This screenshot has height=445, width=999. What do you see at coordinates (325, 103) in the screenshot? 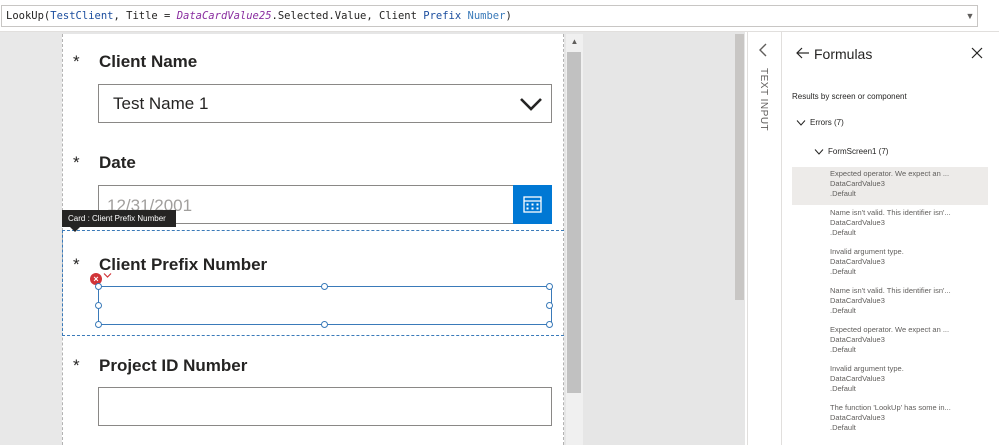
I see `client-name-dropdown: Test Name 1` at bounding box center [325, 103].